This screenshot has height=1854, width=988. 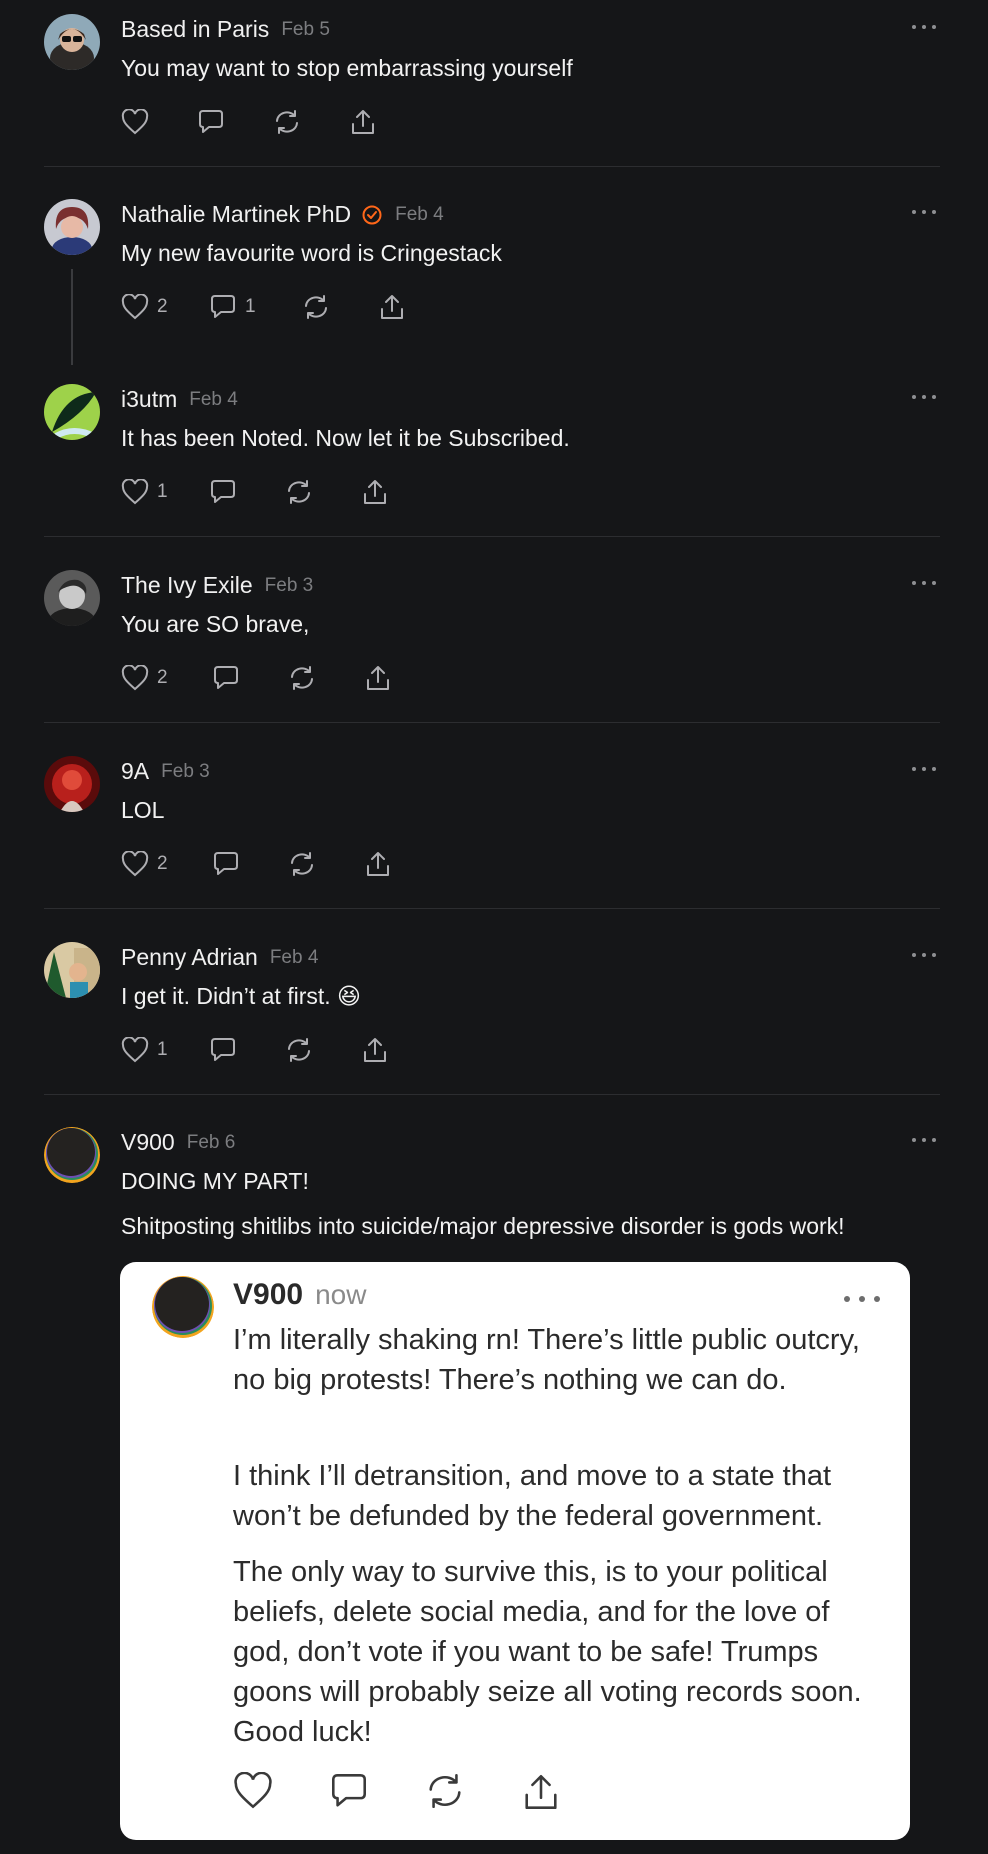 I want to click on author-name: 9A, so click(x=135, y=771).